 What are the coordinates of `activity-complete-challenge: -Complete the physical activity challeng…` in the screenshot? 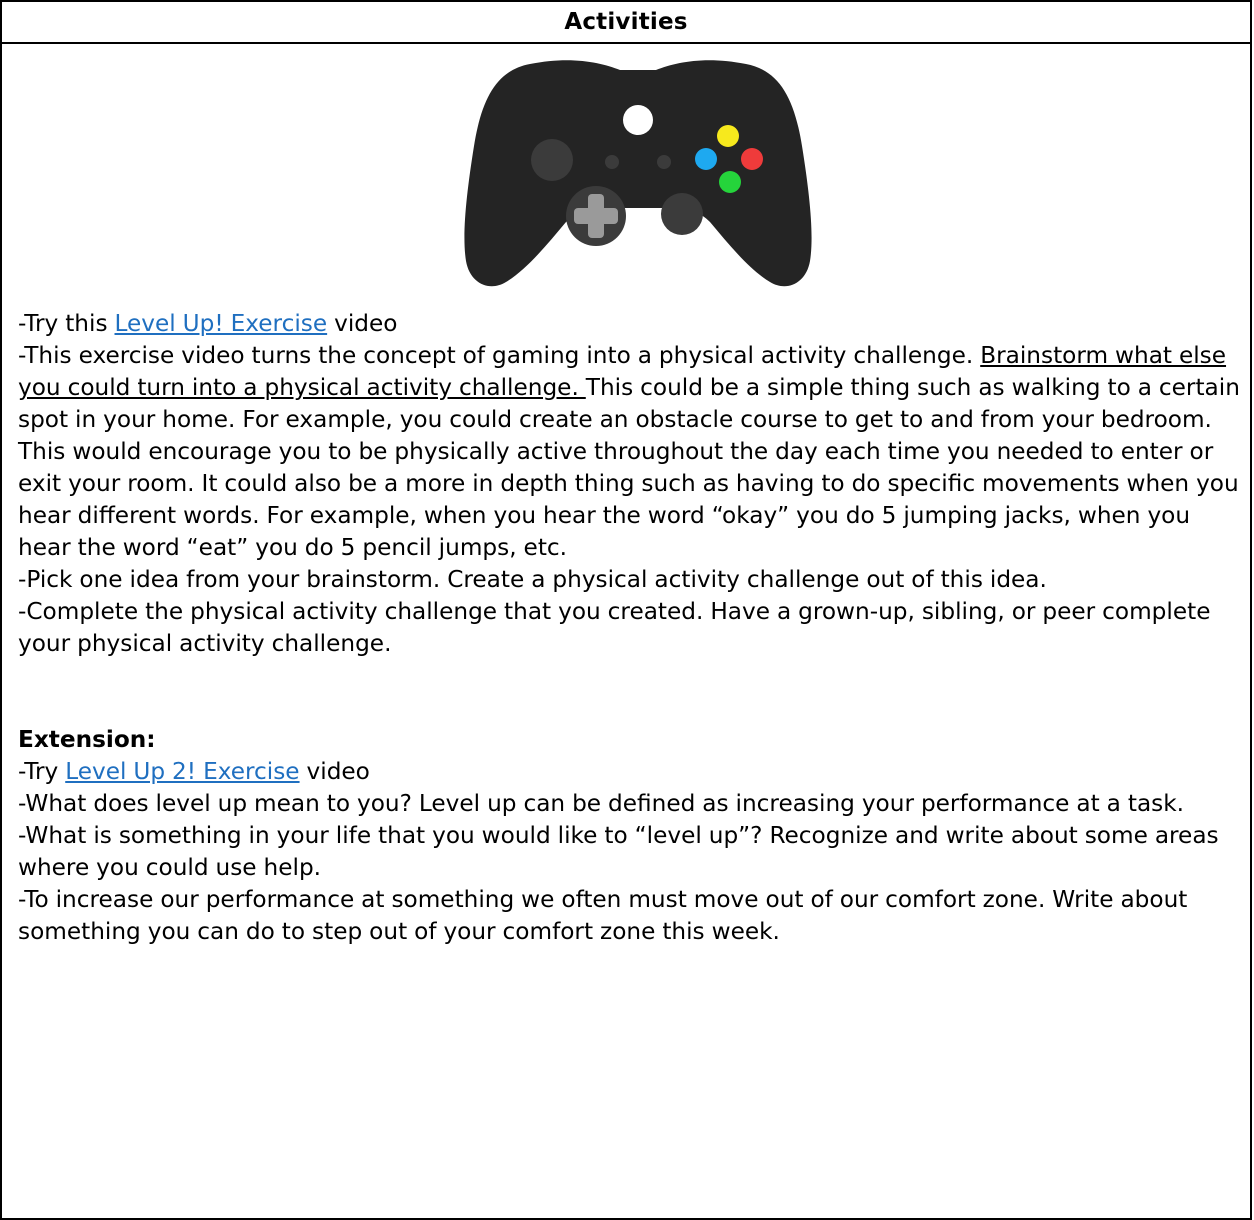 It's located at (614, 627).